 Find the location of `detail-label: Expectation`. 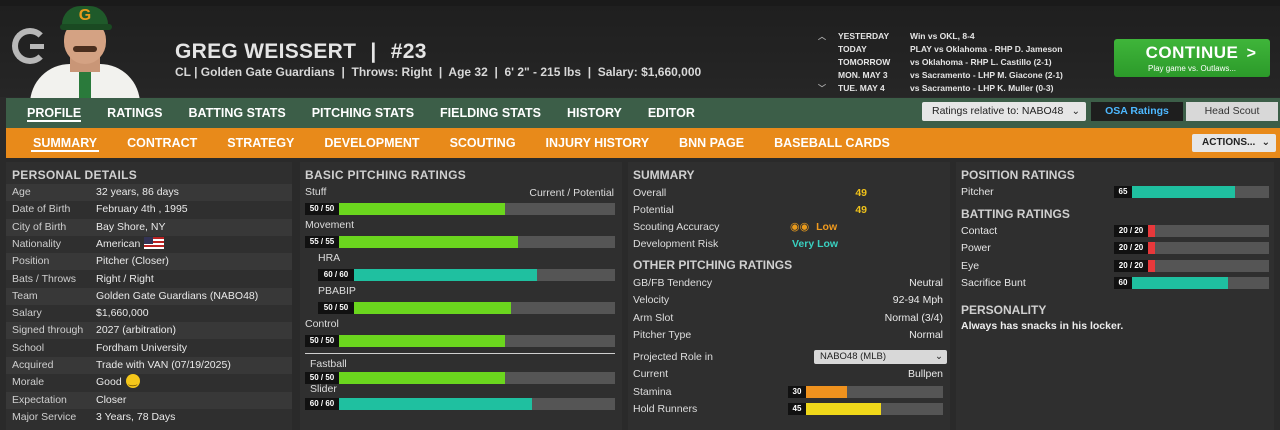

detail-label: Expectation is located at coordinates (39, 399).